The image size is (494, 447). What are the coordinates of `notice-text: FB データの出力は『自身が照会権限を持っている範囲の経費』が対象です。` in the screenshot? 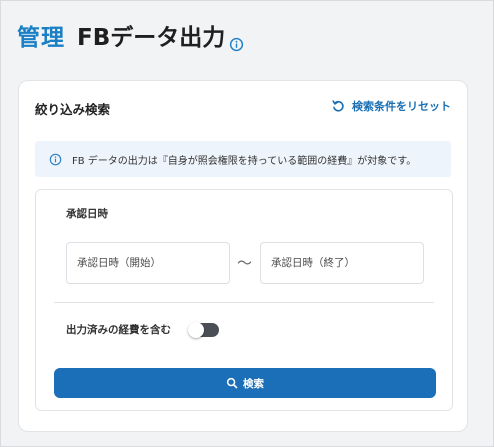 It's located at (244, 161).